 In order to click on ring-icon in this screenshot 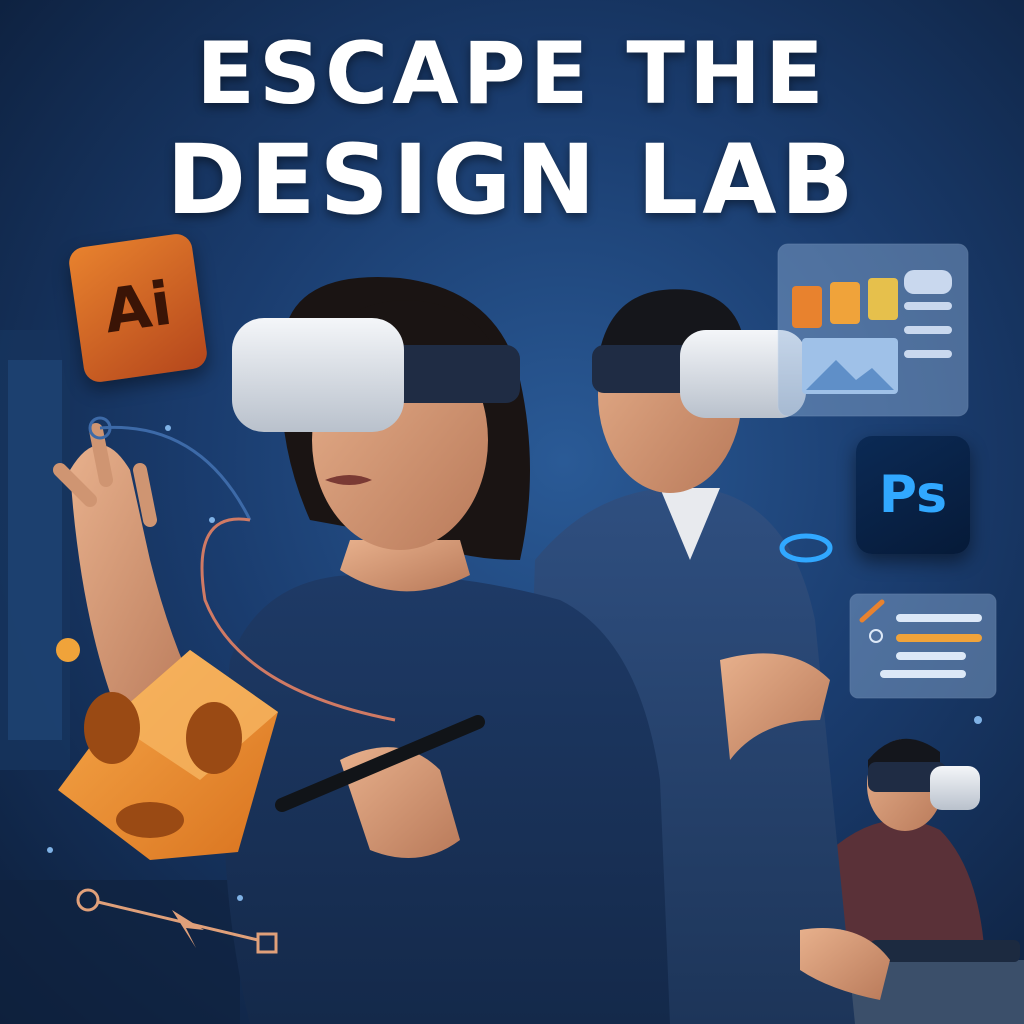, I will do `click(806, 548)`.